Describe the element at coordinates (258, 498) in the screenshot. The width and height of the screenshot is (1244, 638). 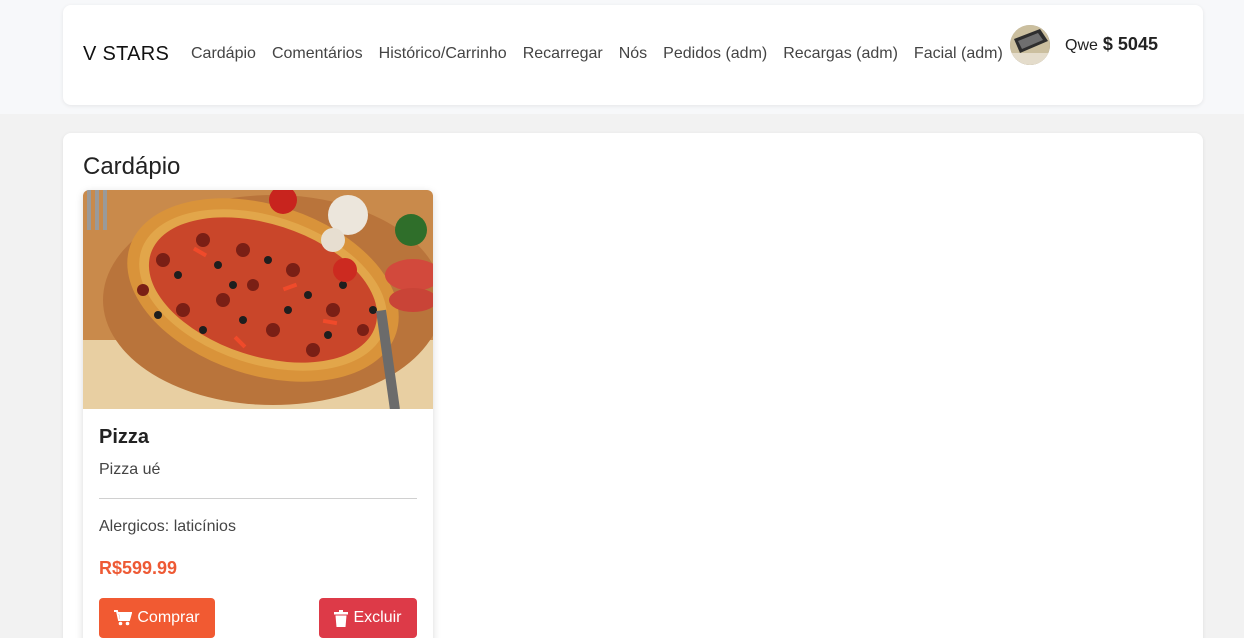
I see `divider` at that location.